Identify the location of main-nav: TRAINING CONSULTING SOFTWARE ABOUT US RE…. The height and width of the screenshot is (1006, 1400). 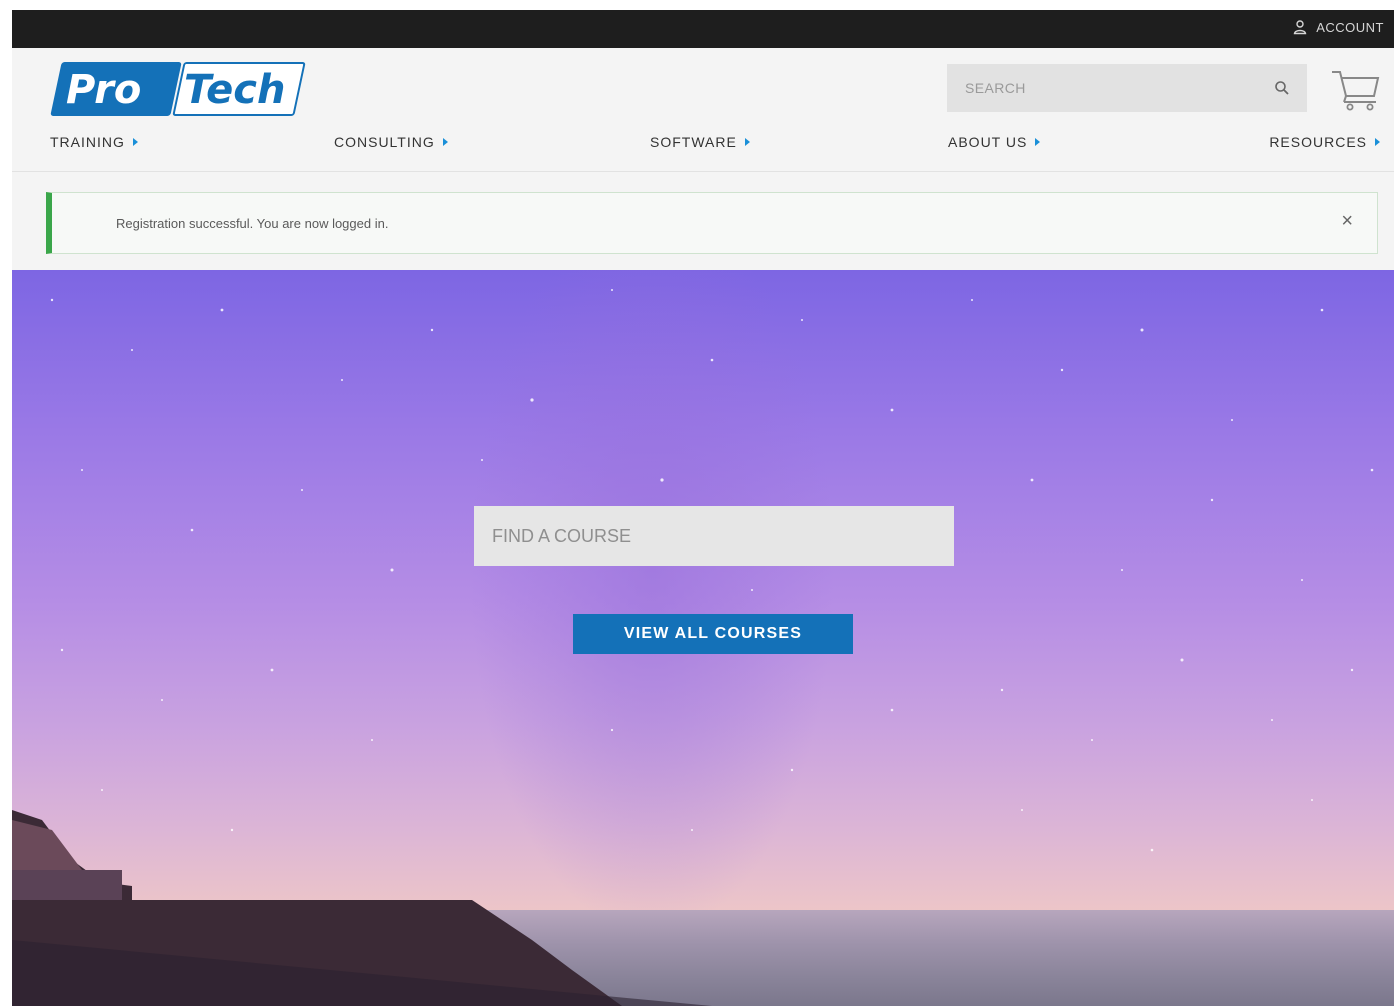
(715, 147).